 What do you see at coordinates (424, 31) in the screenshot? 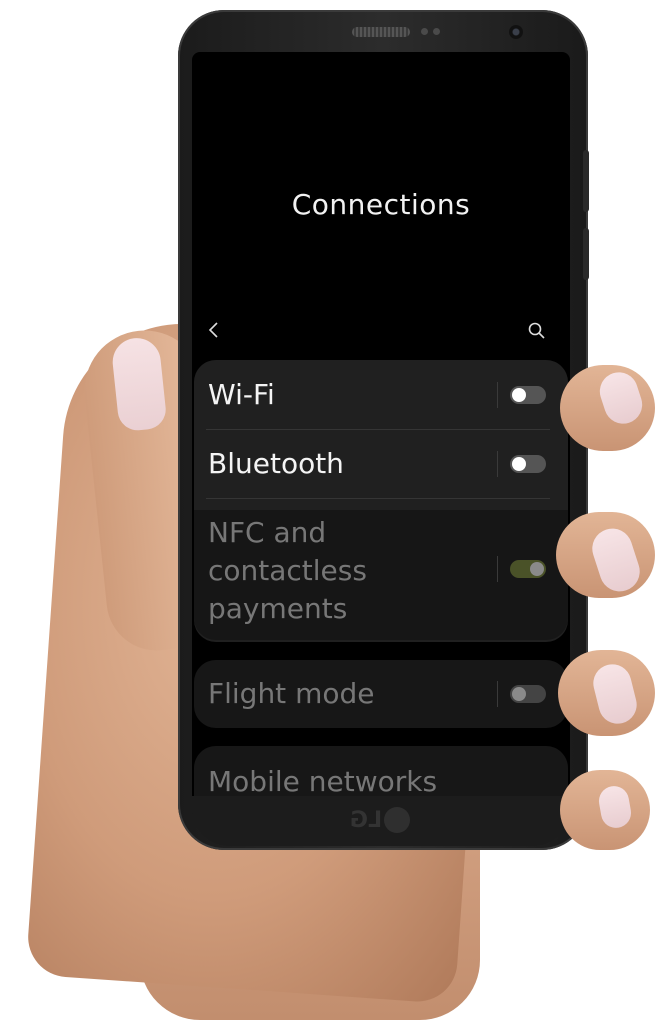
I see `proximity-sensor` at bounding box center [424, 31].